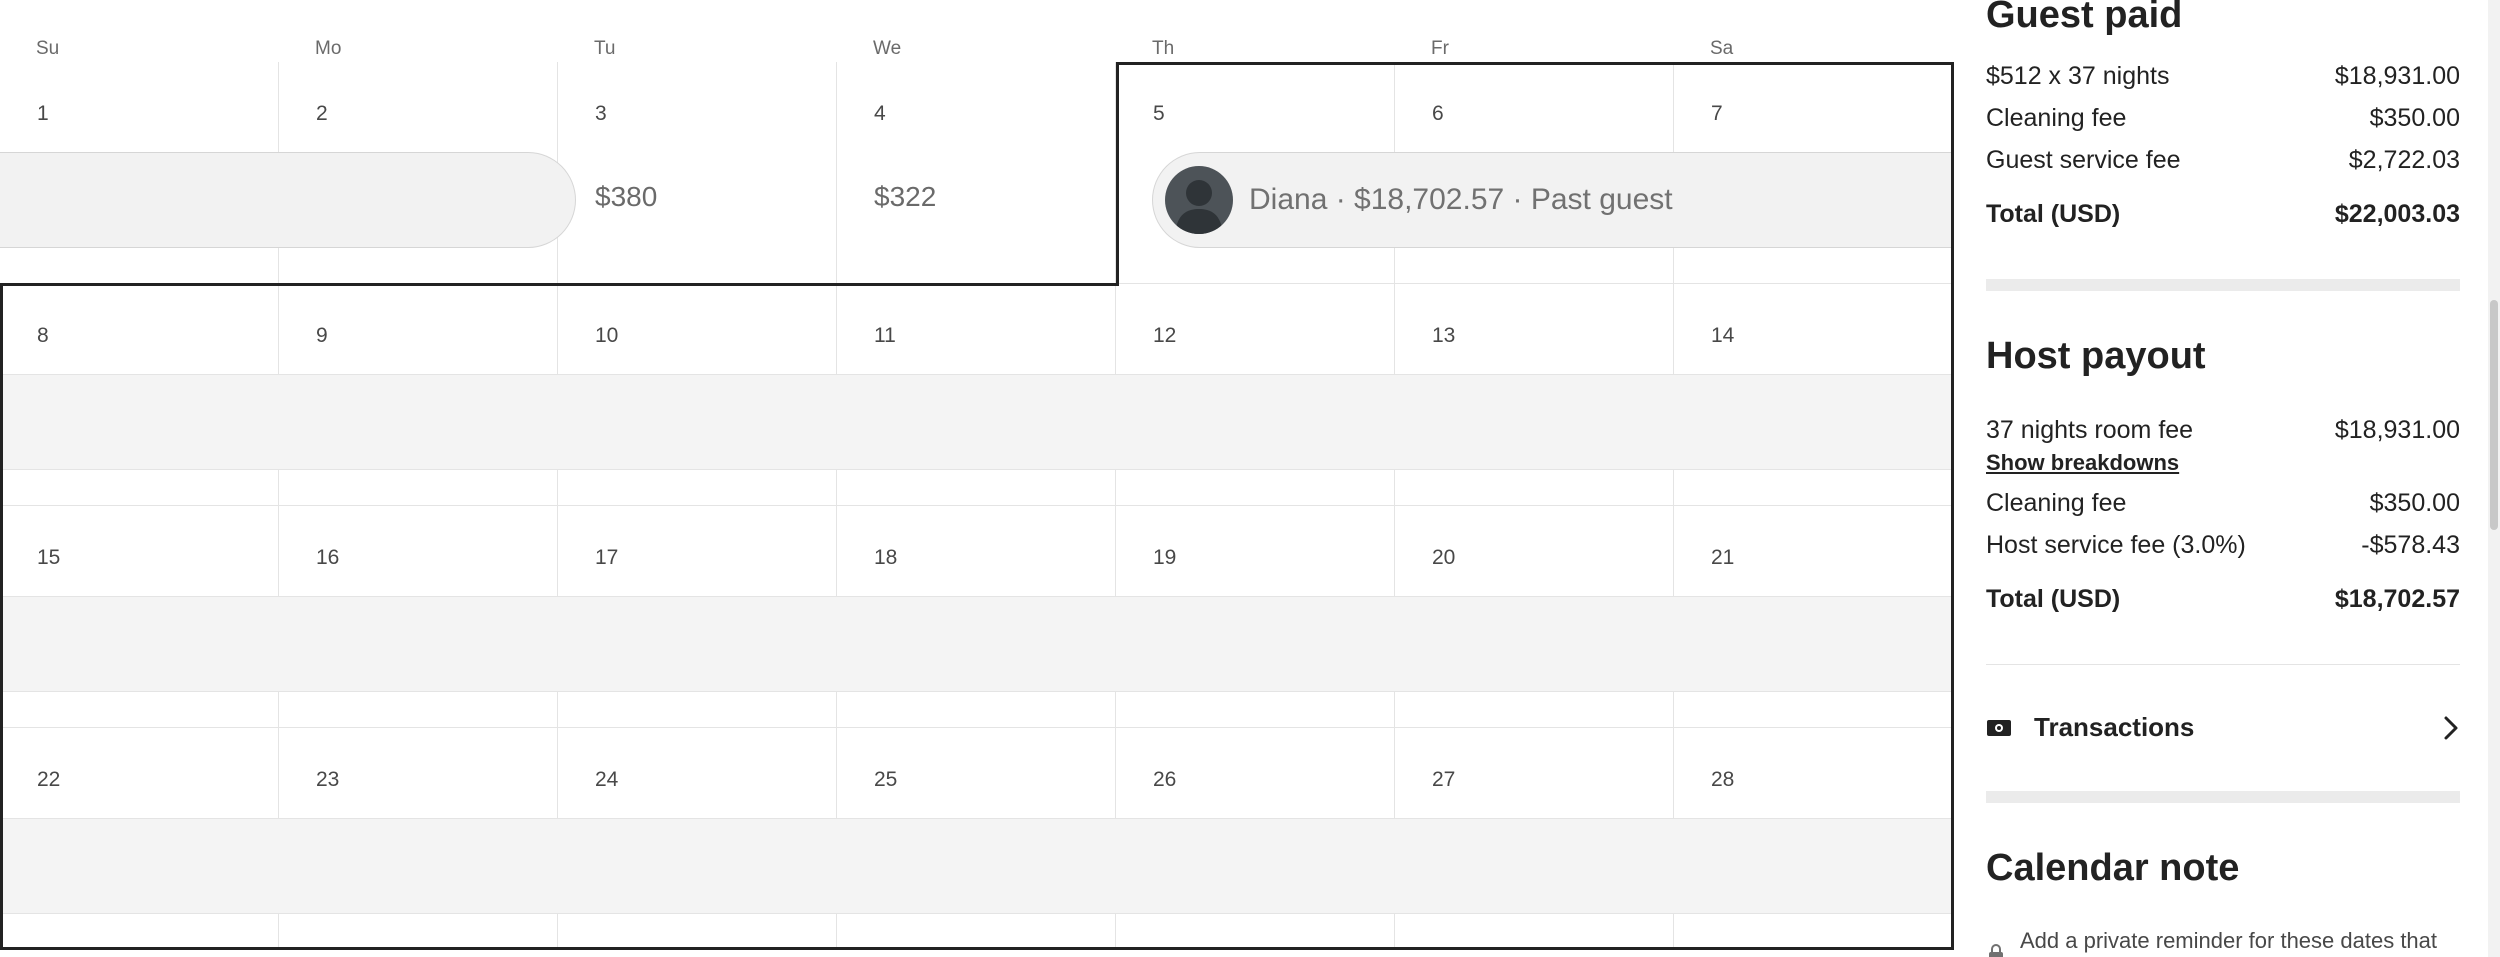 This screenshot has width=2500, height=957. What do you see at coordinates (2114, 727) in the screenshot?
I see `transactions-label: Transactions` at bounding box center [2114, 727].